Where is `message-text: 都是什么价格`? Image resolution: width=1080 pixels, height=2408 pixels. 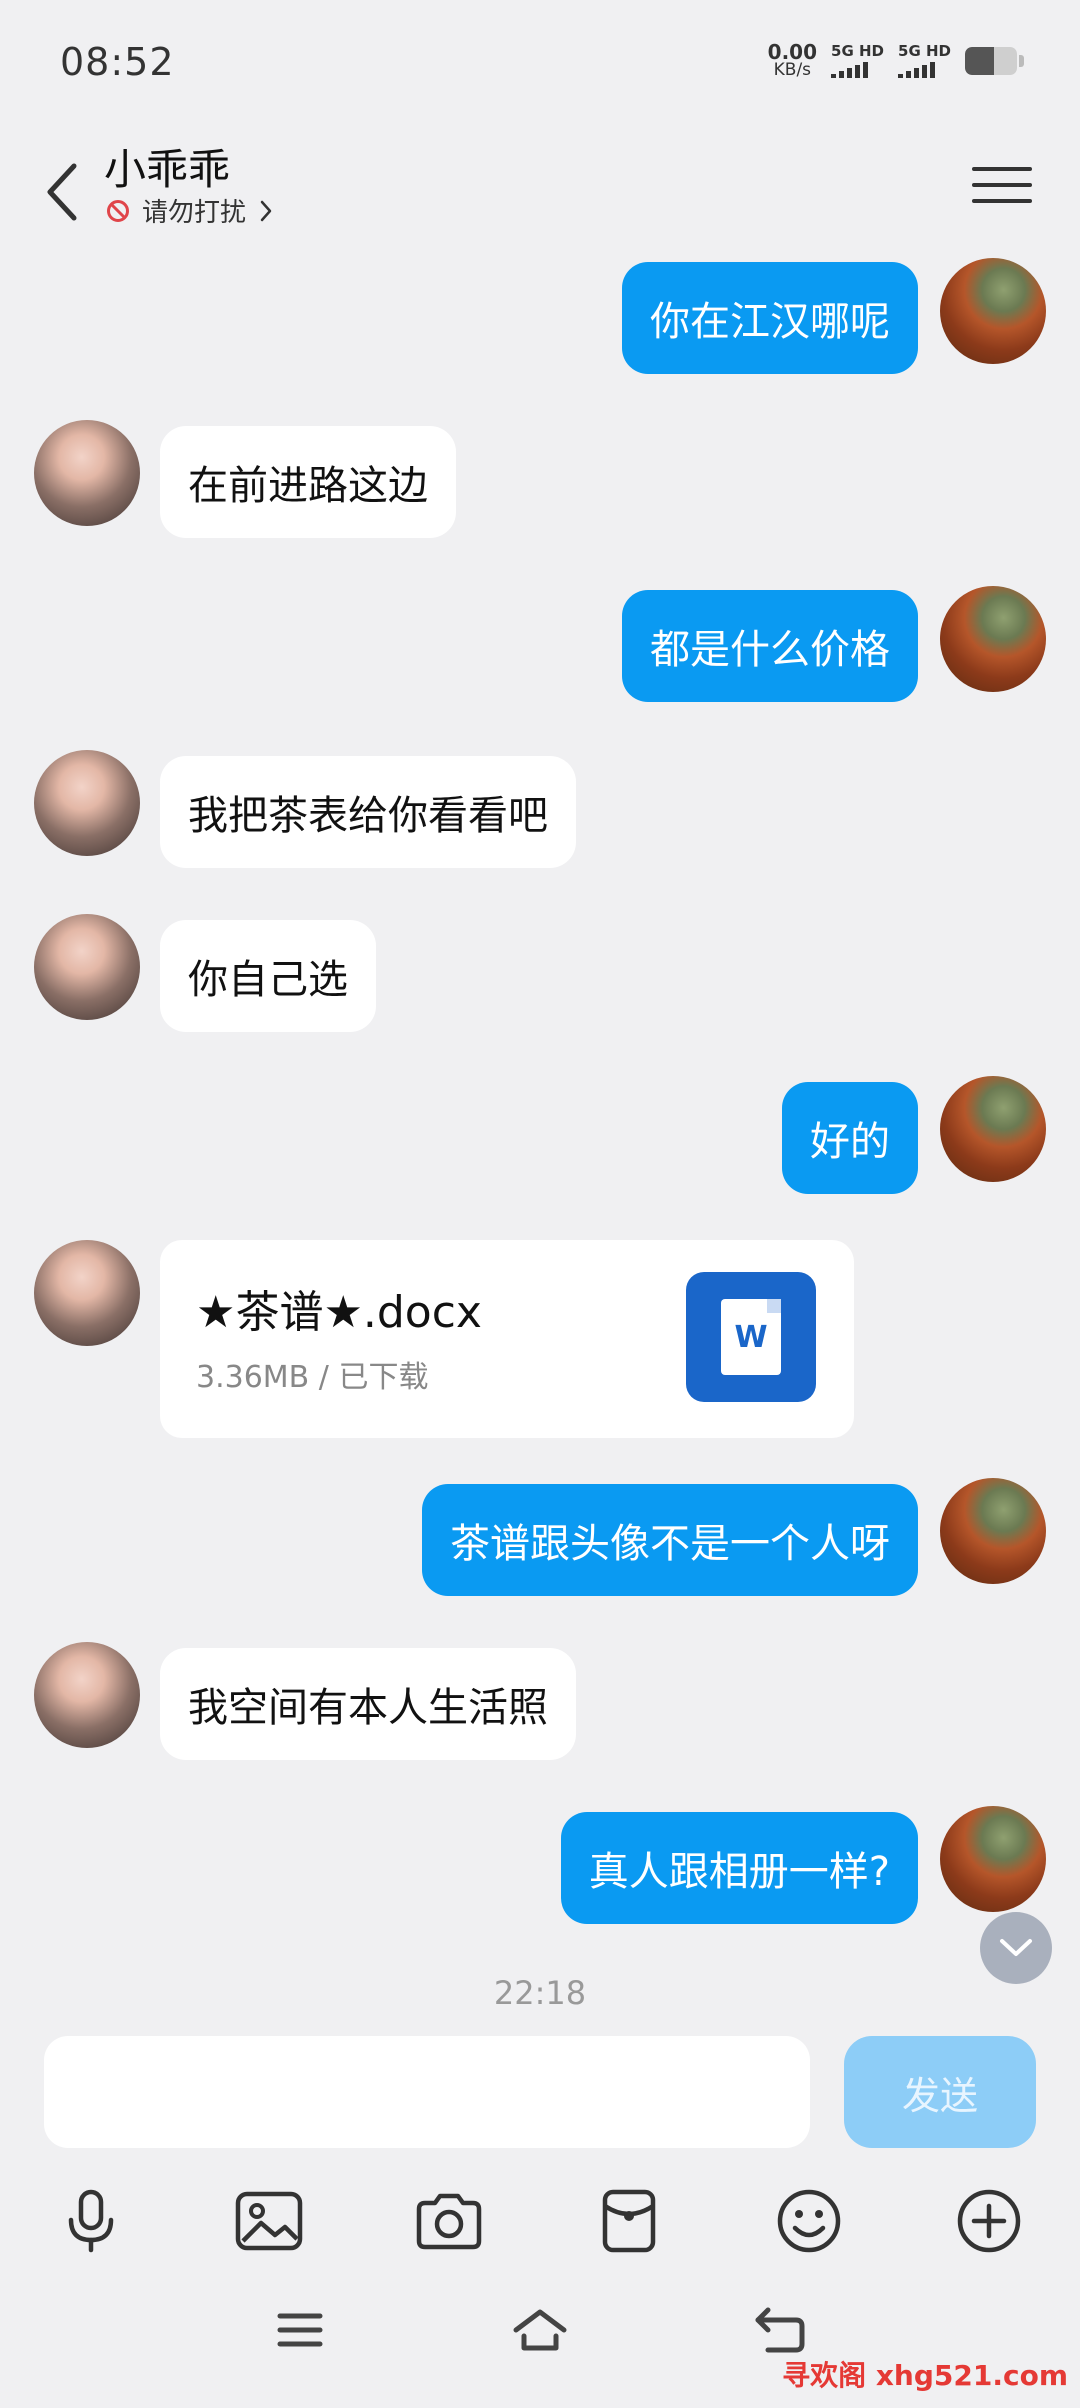
message-text: 都是什么价格 is located at coordinates (770, 650).